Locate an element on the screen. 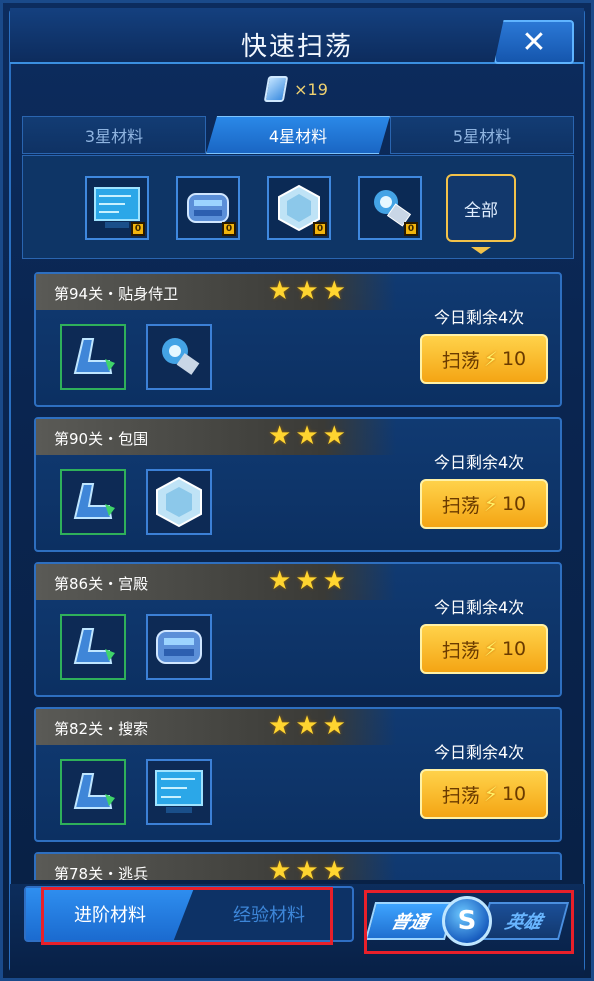 Image resolution: width=594 pixels, height=981 pixels. drop-item-hologram is located at coordinates (179, 792).